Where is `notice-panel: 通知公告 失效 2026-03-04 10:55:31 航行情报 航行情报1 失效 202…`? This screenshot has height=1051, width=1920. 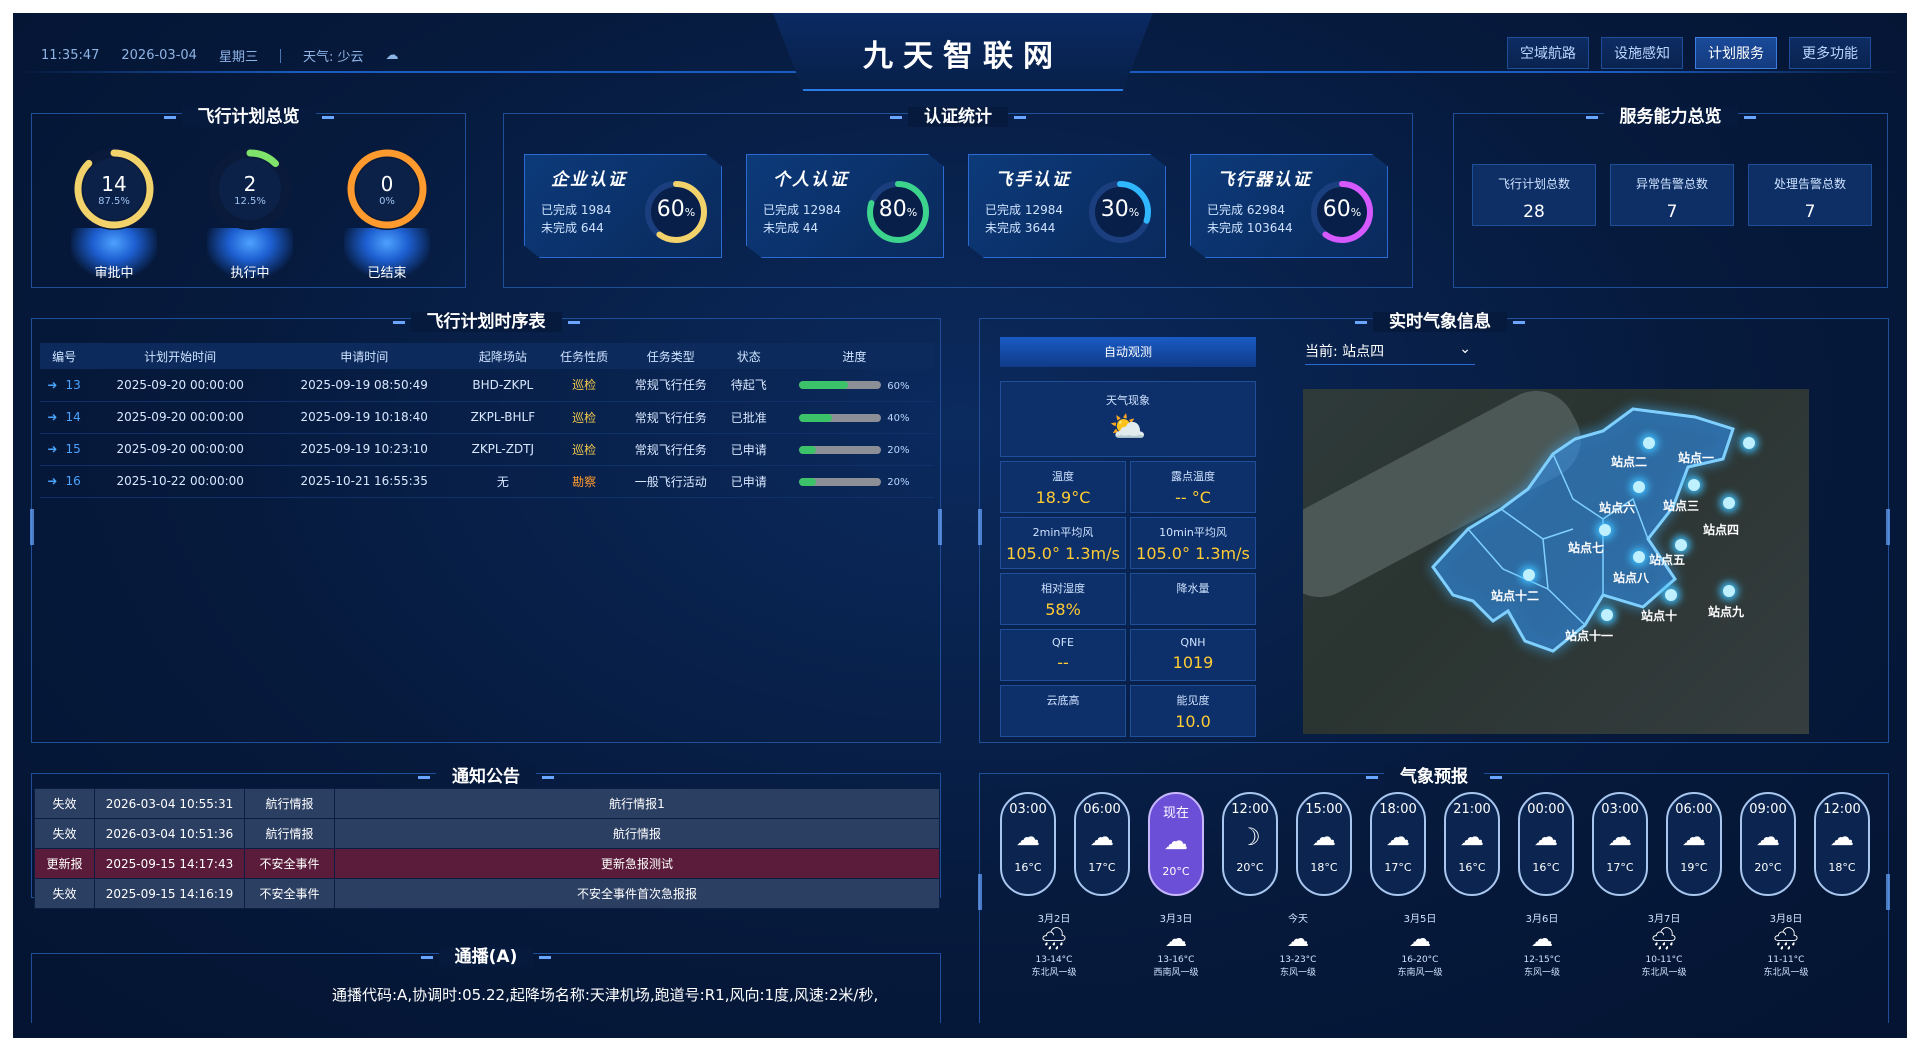
notice-panel: 通知公告 失效 2026-03-04 10:55:31 航行情报 航行情报1 失效 202… is located at coordinates (486, 838).